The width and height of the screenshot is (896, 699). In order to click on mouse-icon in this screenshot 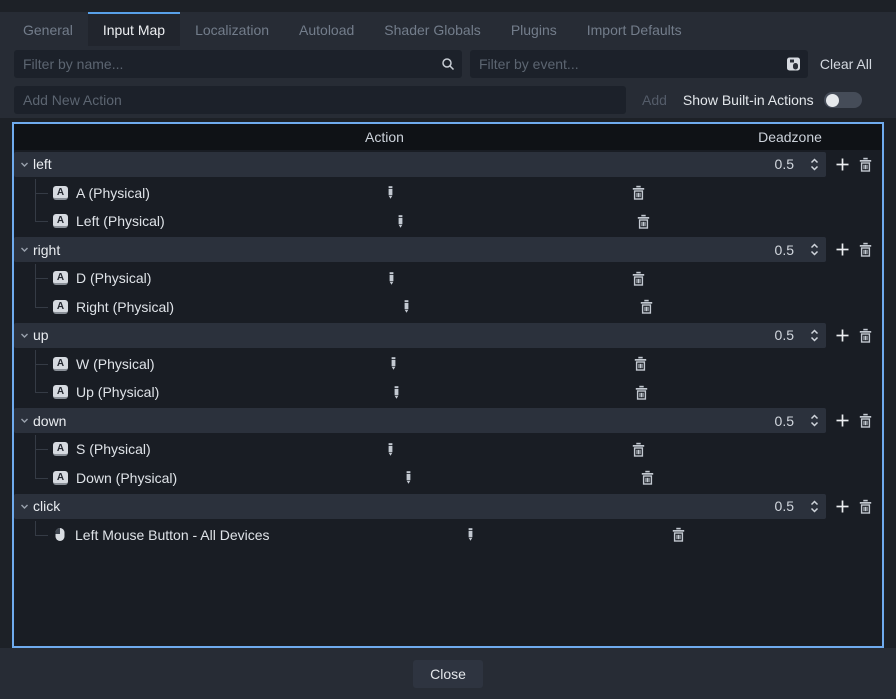, I will do `click(60, 534)`.